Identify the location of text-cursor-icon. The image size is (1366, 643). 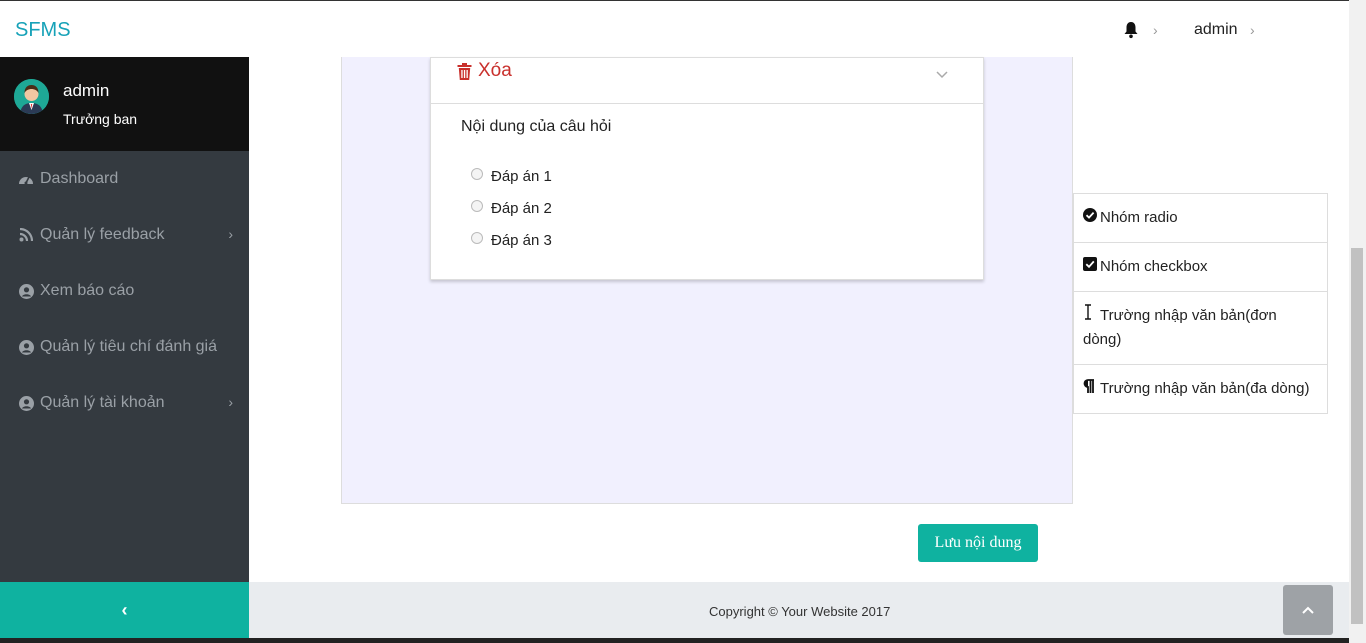
(1090, 316).